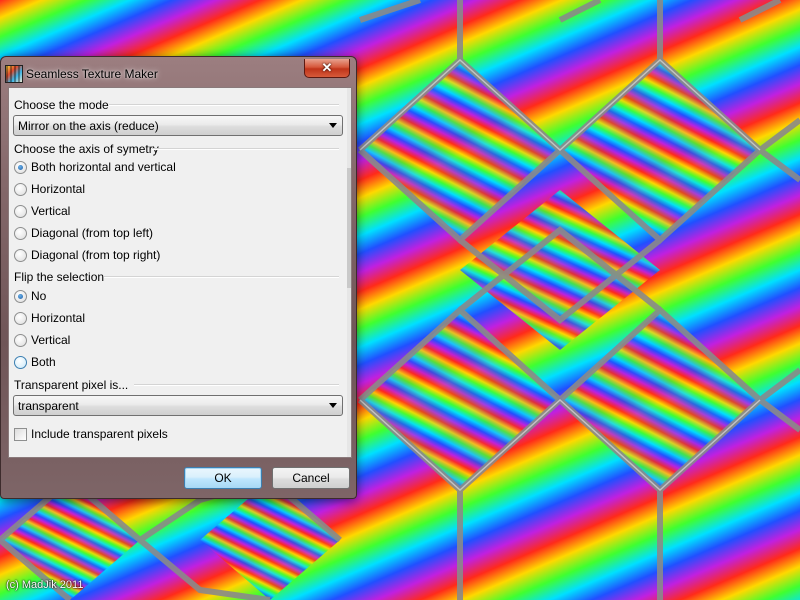 This screenshot has height=600, width=800. What do you see at coordinates (86, 149) in the screenshot?
I see `axis-label: Choose the axis of symetry` at bounding box center [86, 149].